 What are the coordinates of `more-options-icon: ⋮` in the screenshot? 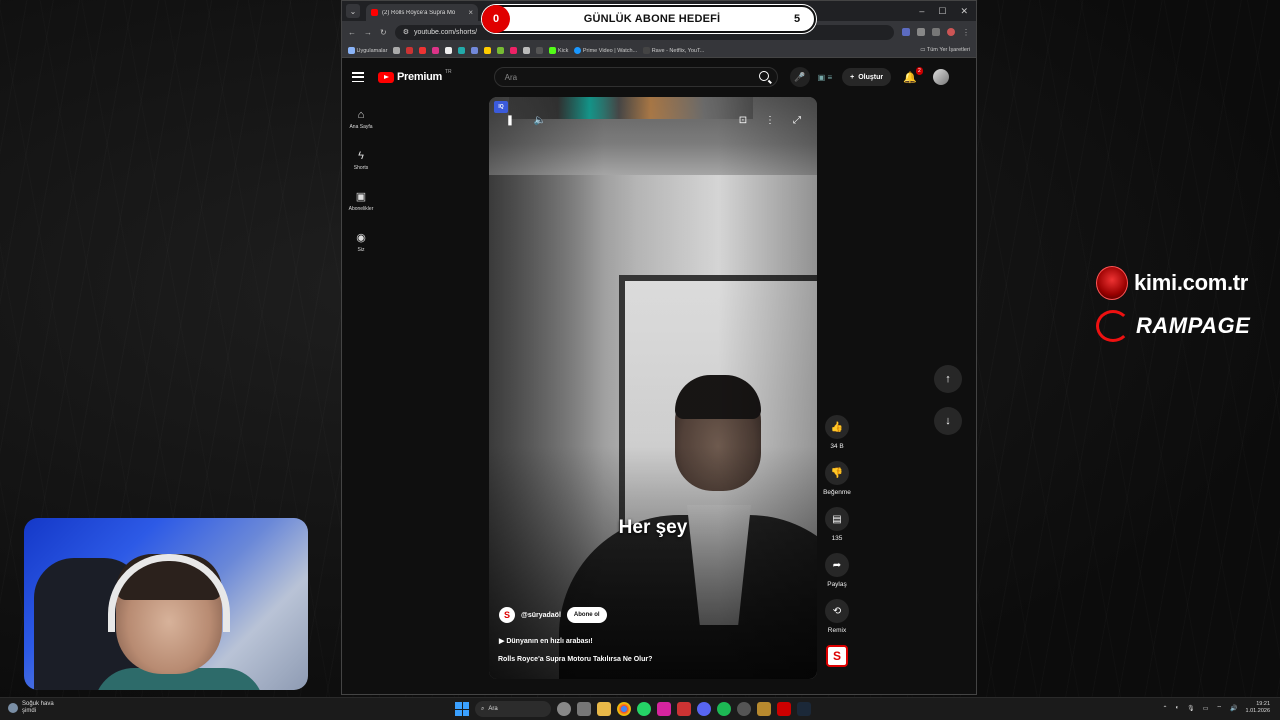 It's located at (770, 120).